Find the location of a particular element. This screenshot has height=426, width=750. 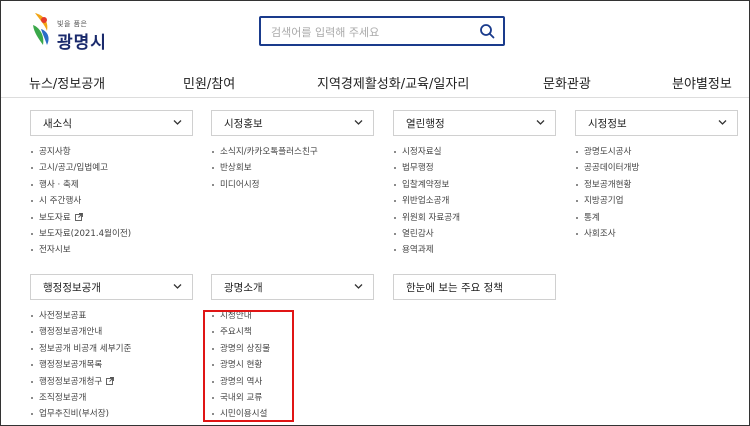

list-item: 반상회보 is located at coordinates (265, 168).